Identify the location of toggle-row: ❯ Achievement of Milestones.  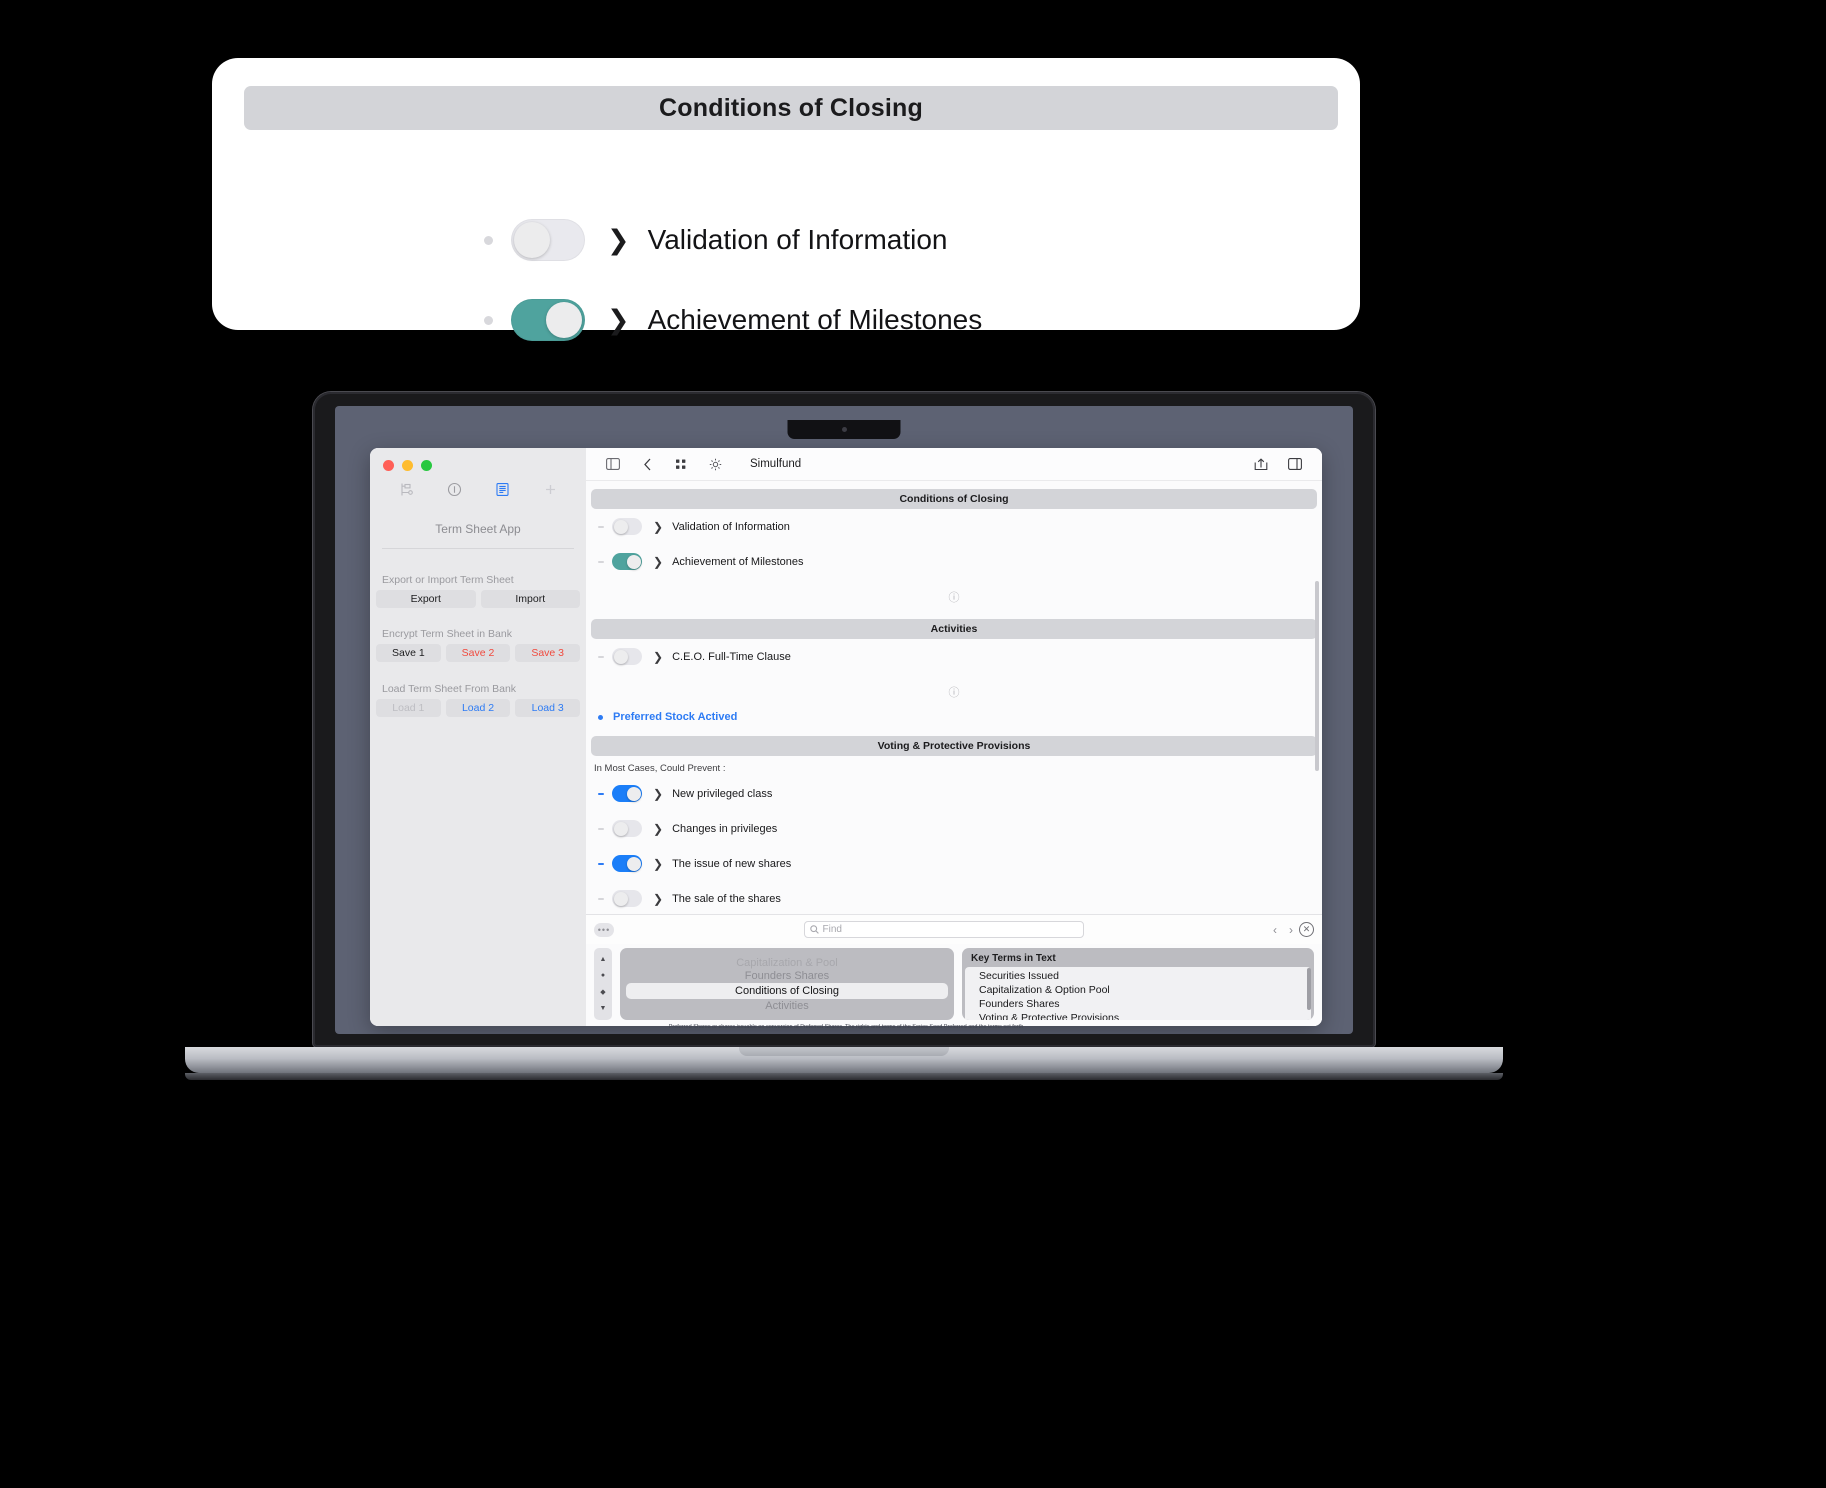
(954, 561).